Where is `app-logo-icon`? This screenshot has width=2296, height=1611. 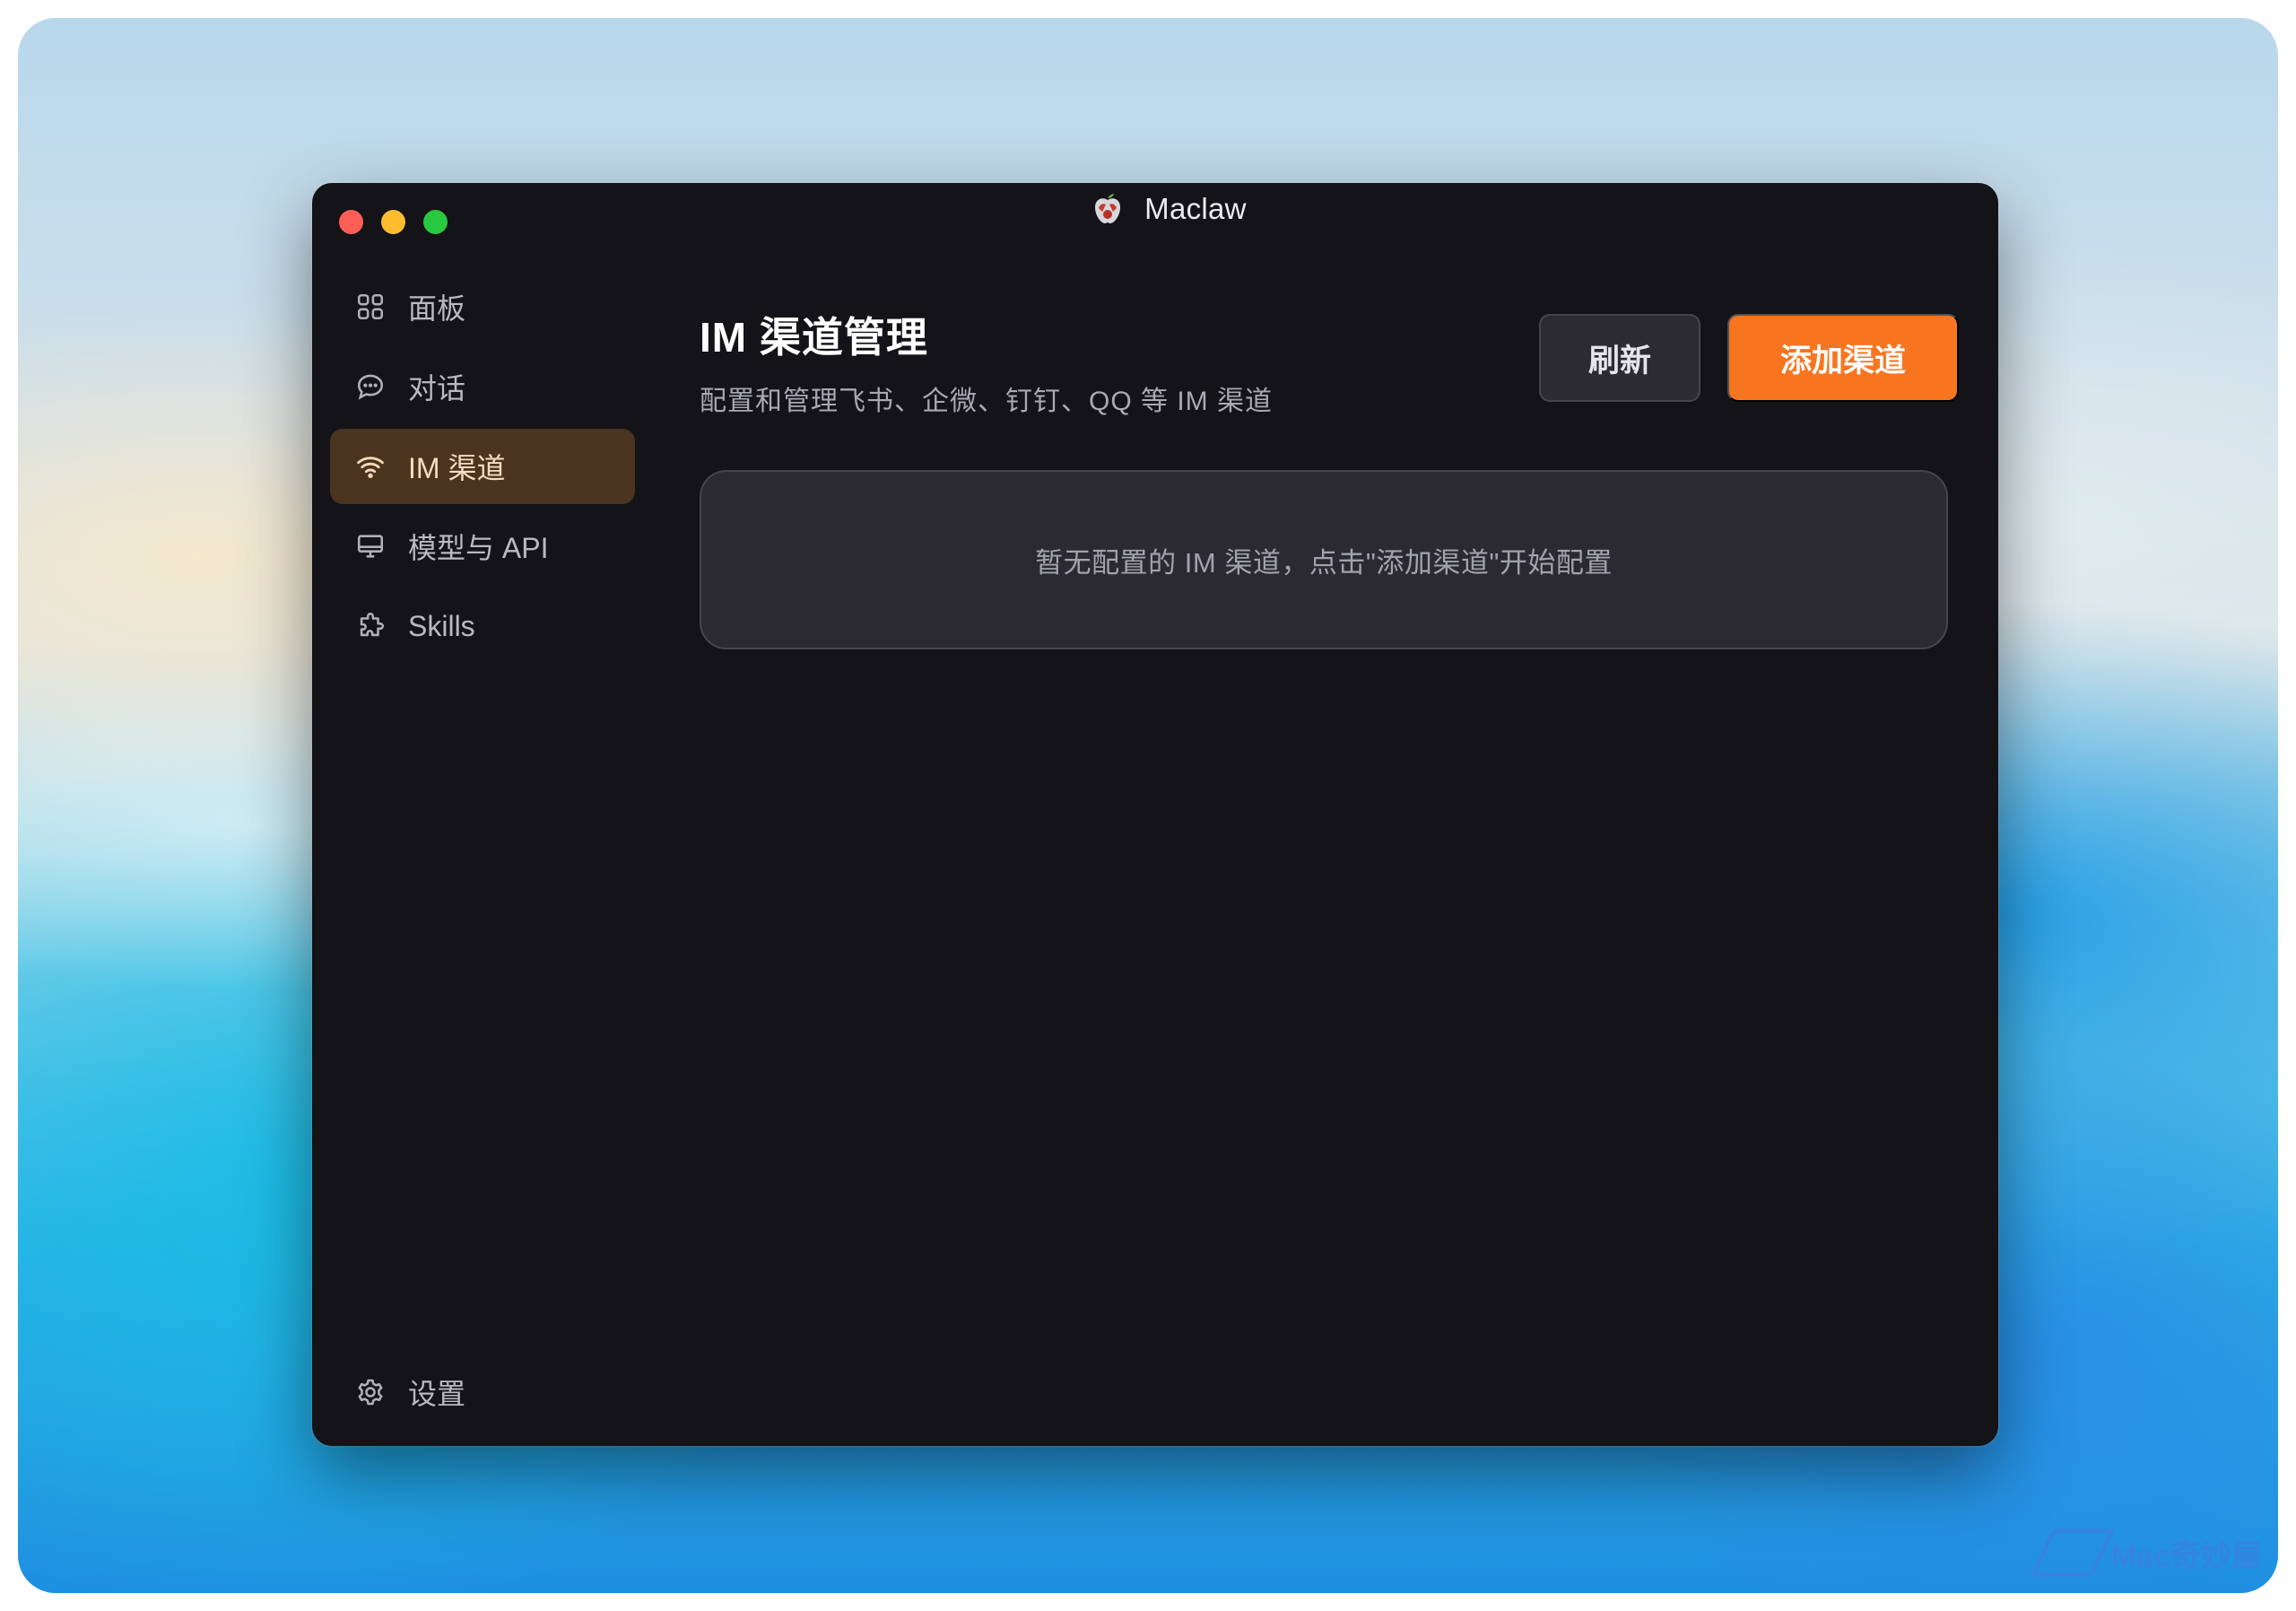
app-logo-icon is located at coordinates (1108, 209).